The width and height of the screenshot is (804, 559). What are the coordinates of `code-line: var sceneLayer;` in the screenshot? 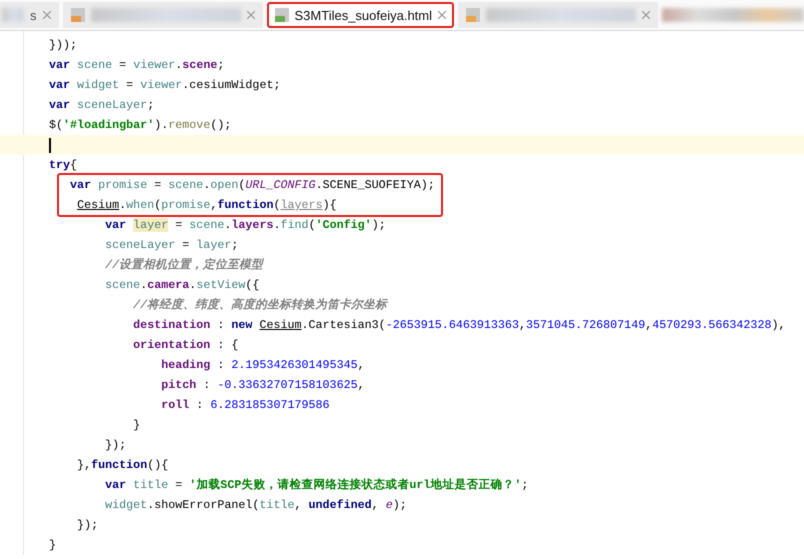 It's located at (102, 105).